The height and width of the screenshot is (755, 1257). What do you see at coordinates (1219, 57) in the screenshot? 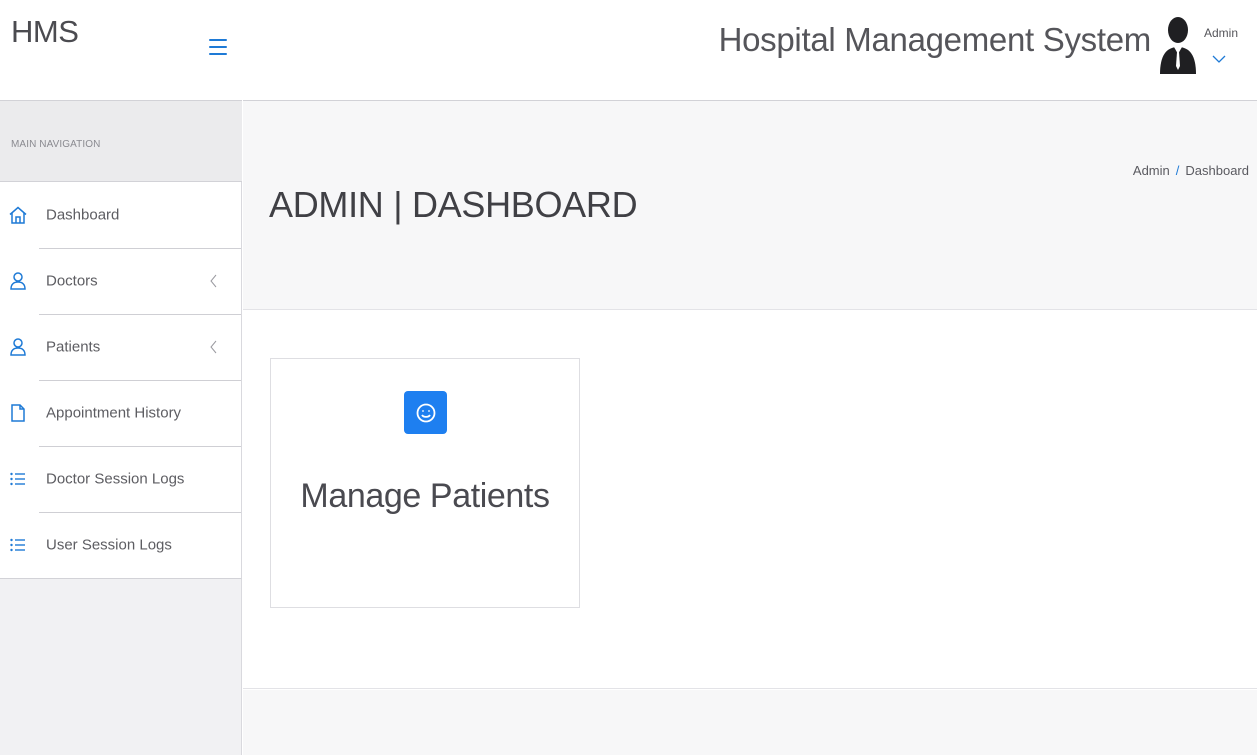
I see `chevron-down-icon` at bounding box center [1219, 57].